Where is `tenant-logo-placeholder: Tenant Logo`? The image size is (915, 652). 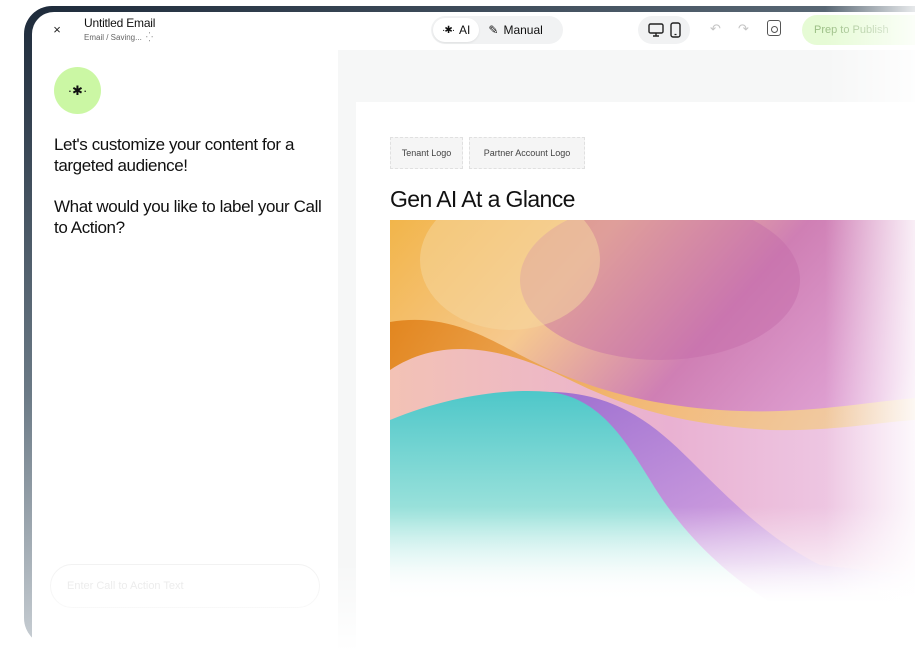 tenant-logo-placeholder: Tenant Logo is located at coordinates (426, 153).